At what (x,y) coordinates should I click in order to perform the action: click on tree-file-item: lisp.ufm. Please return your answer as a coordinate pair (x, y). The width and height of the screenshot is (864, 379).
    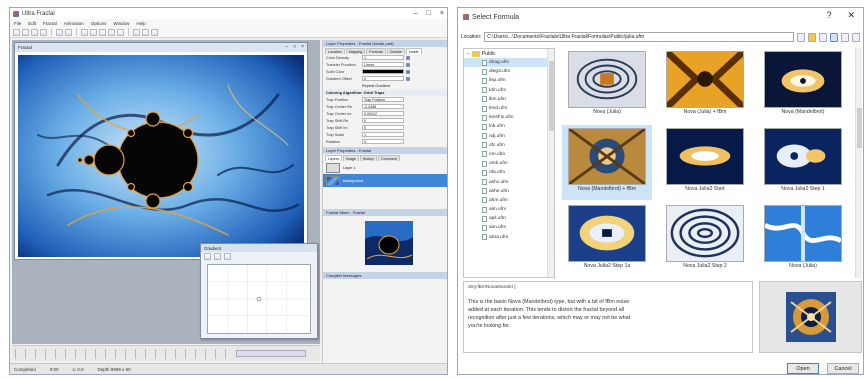
    Looking at the image, I should click on (509, 80).